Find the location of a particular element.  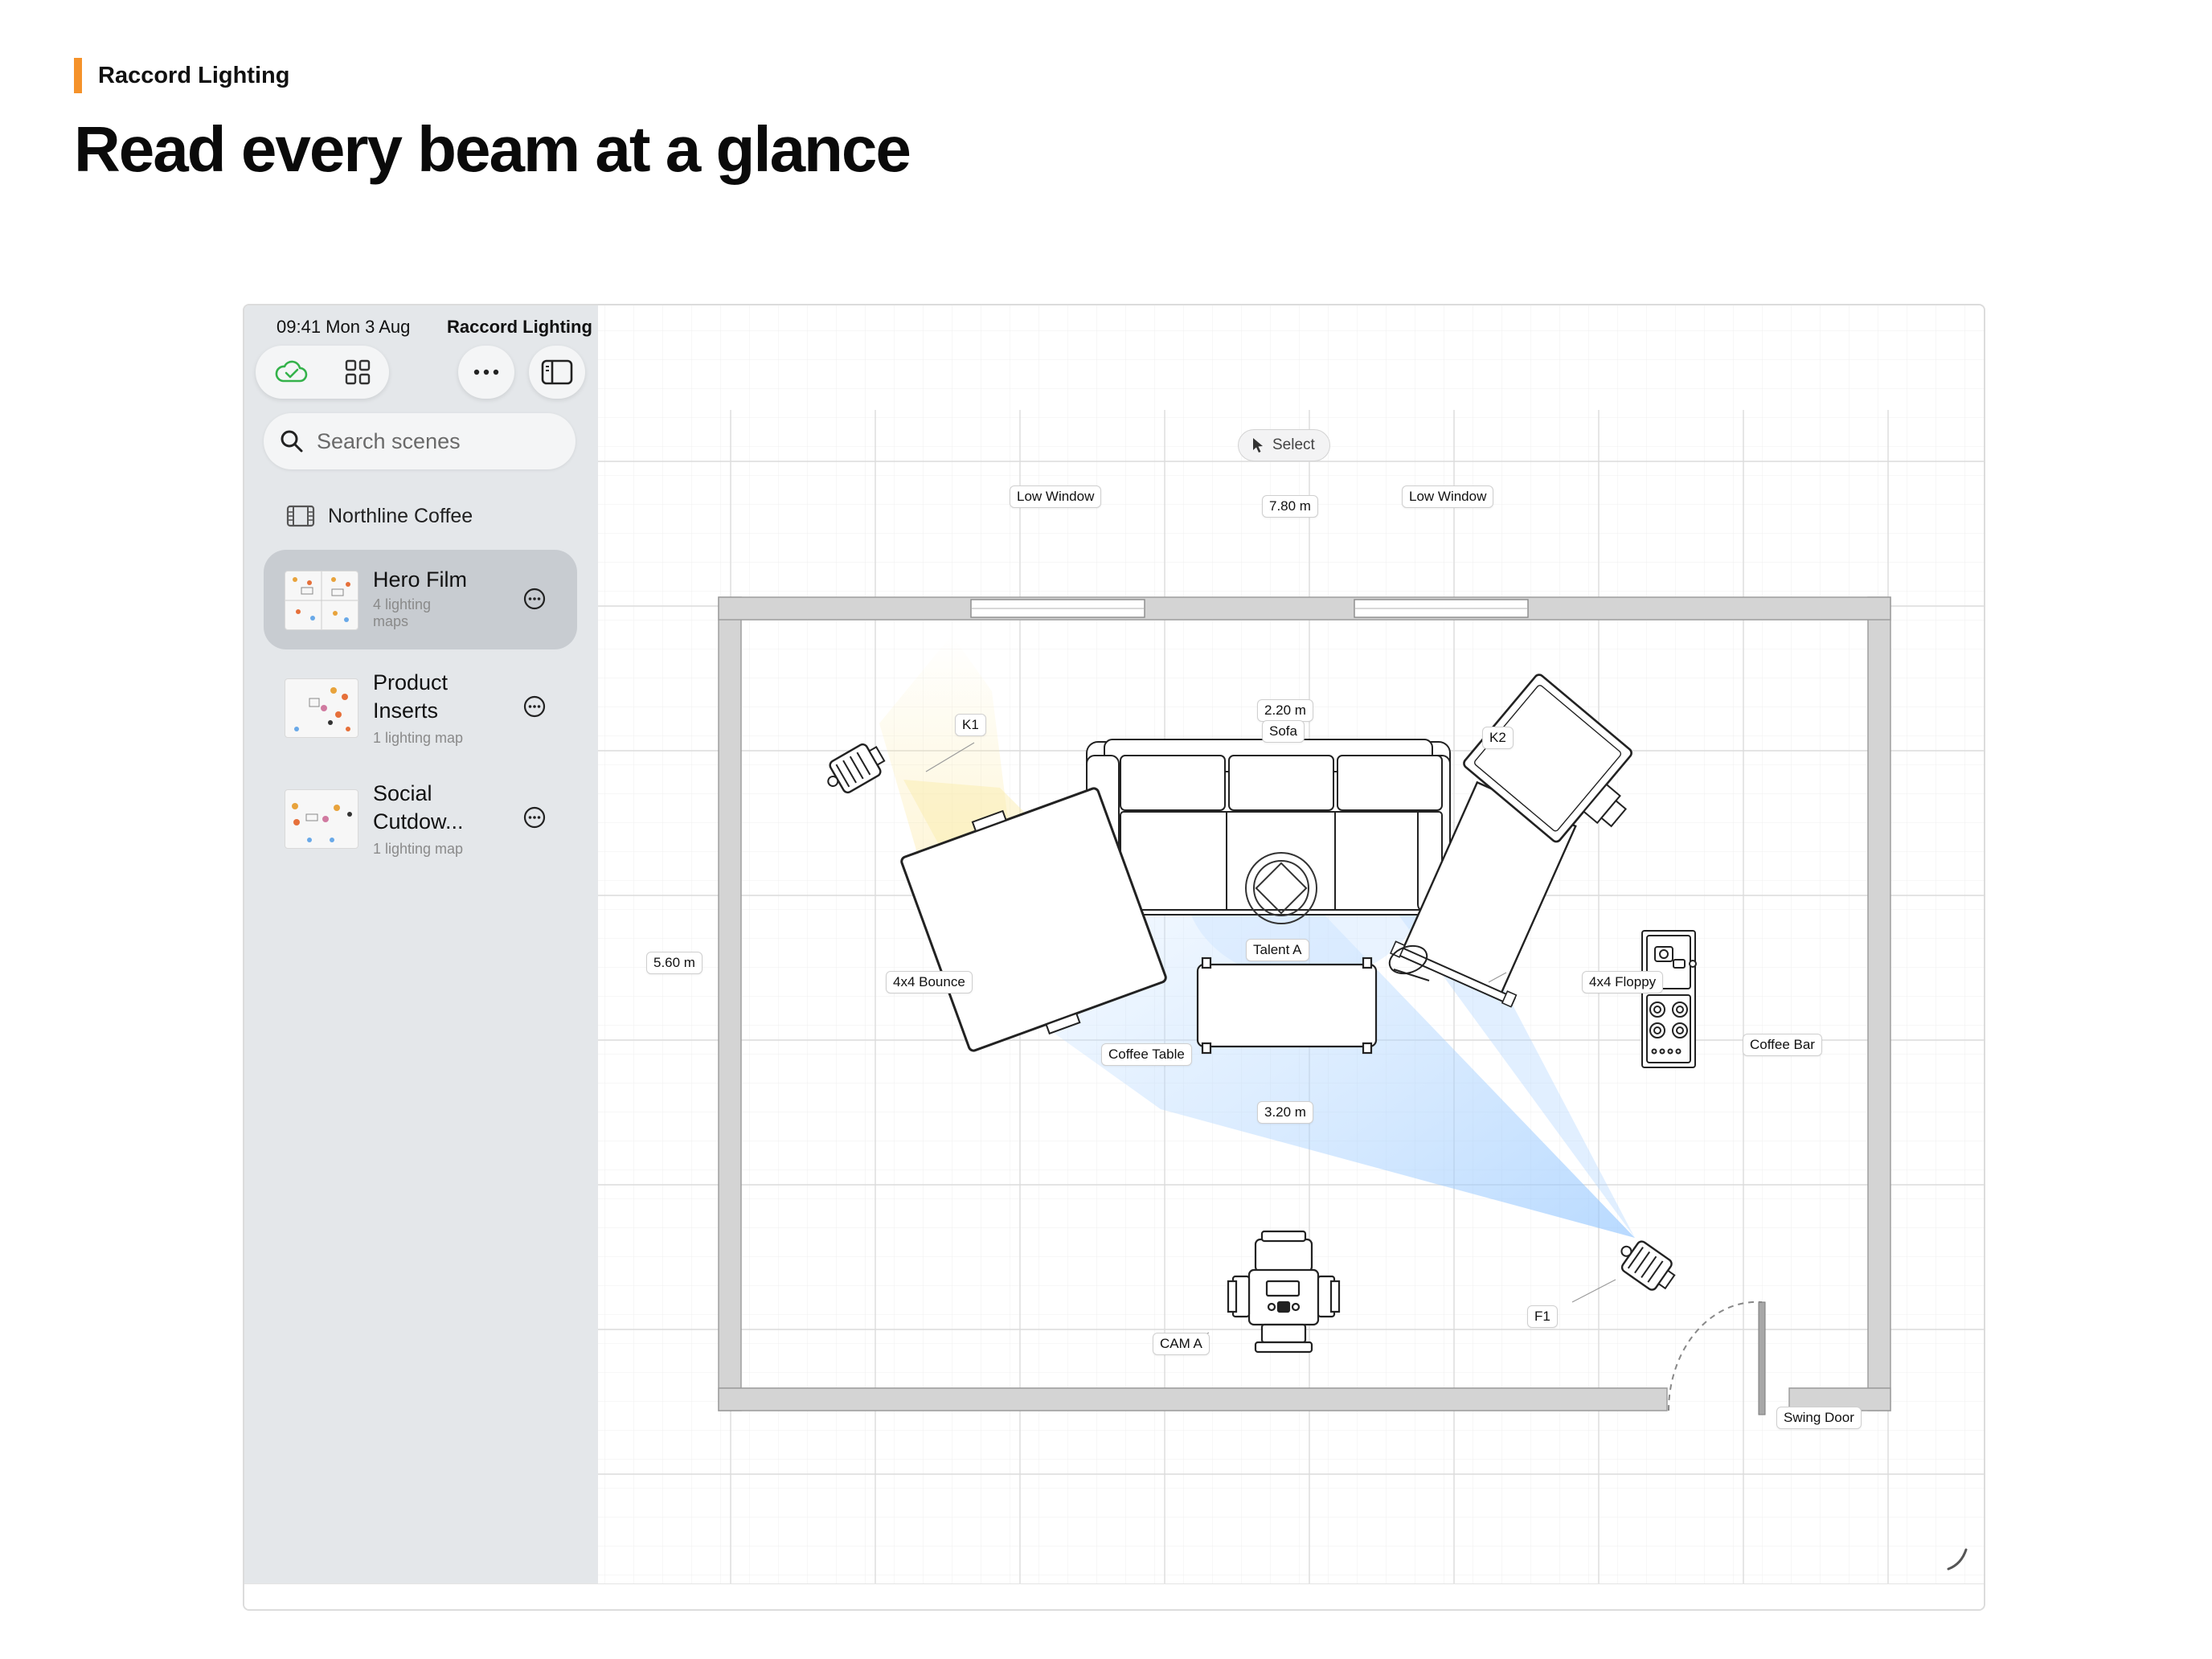

label-4x4-floppy: 4x4 Floppy is located at coordinates (1623, 982).